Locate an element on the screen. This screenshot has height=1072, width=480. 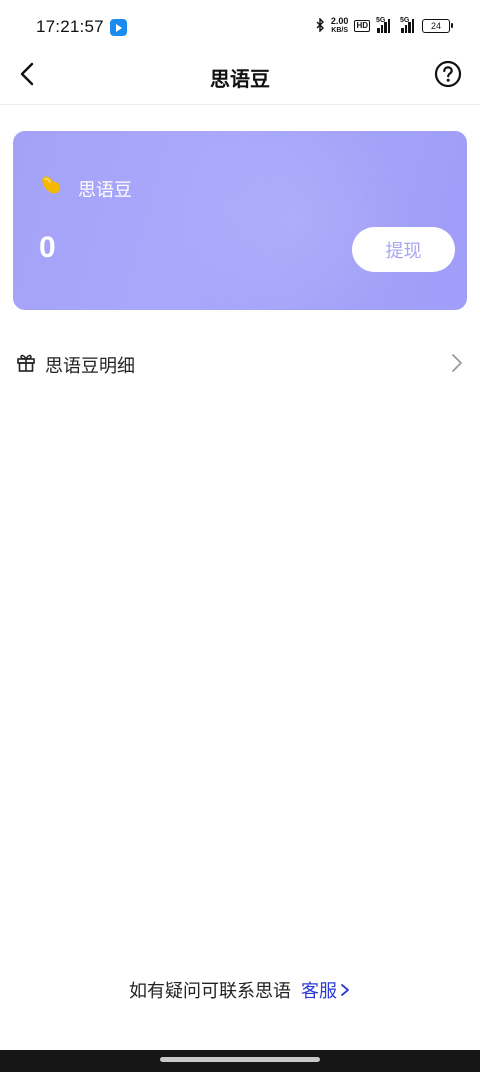
question-circle-icon is located at coordinates (448, 74).